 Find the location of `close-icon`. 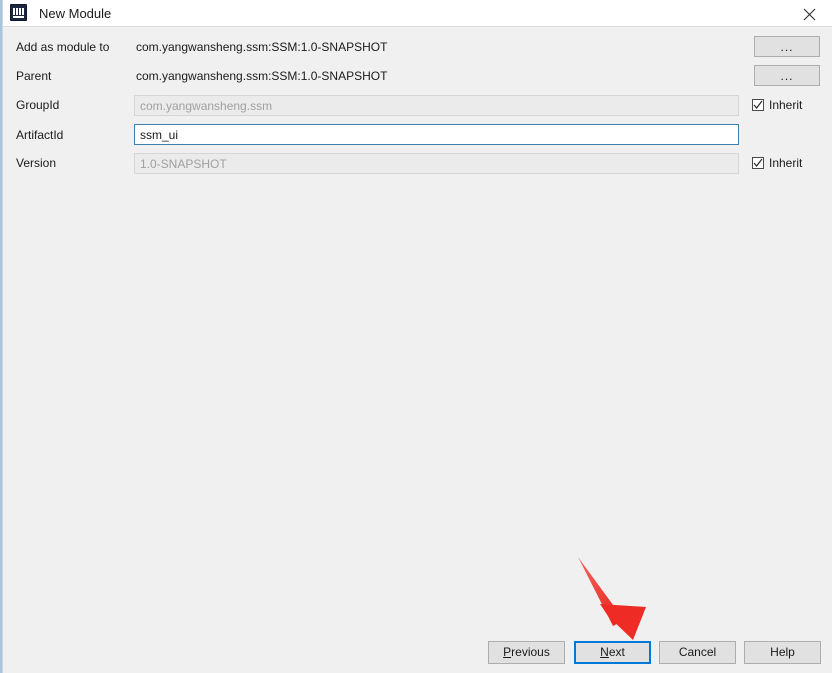

close-icon is located at coordinates (809, 13).